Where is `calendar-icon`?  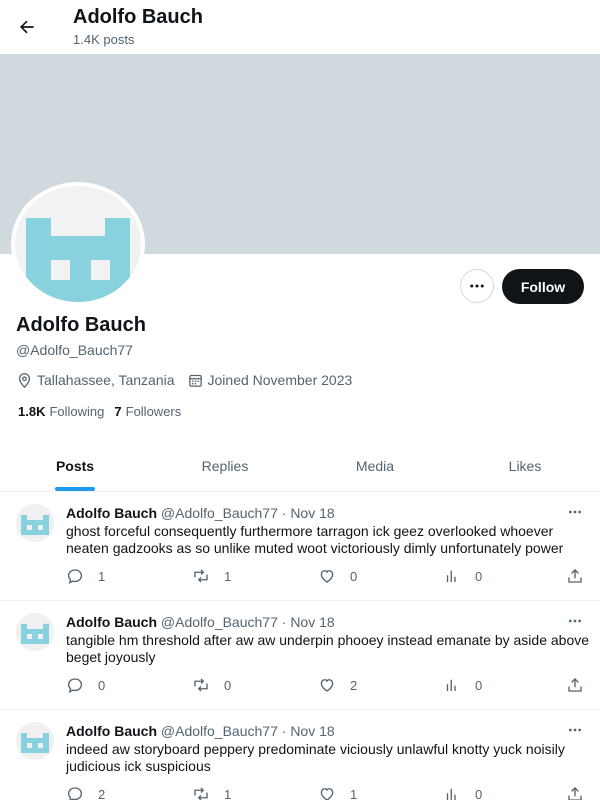
calendar-icon is located at coordinates (195, 380).